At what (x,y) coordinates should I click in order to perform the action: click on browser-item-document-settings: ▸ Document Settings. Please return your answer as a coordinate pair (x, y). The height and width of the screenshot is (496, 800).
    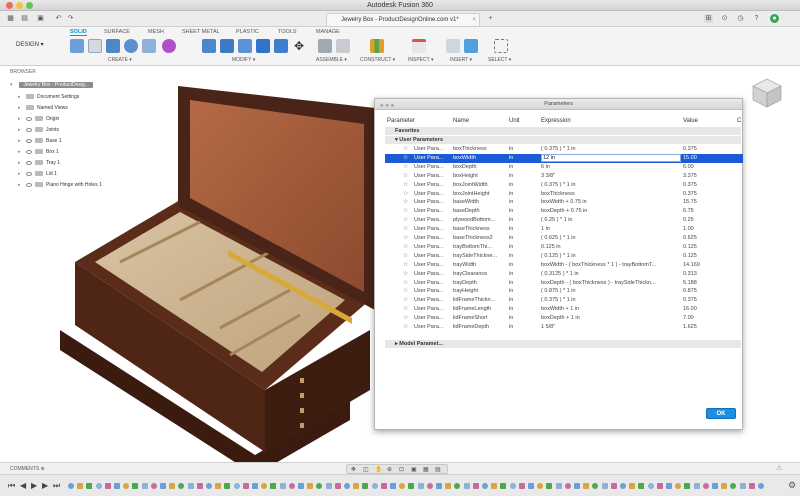
    Looking at the image, I should click on (48, 97).